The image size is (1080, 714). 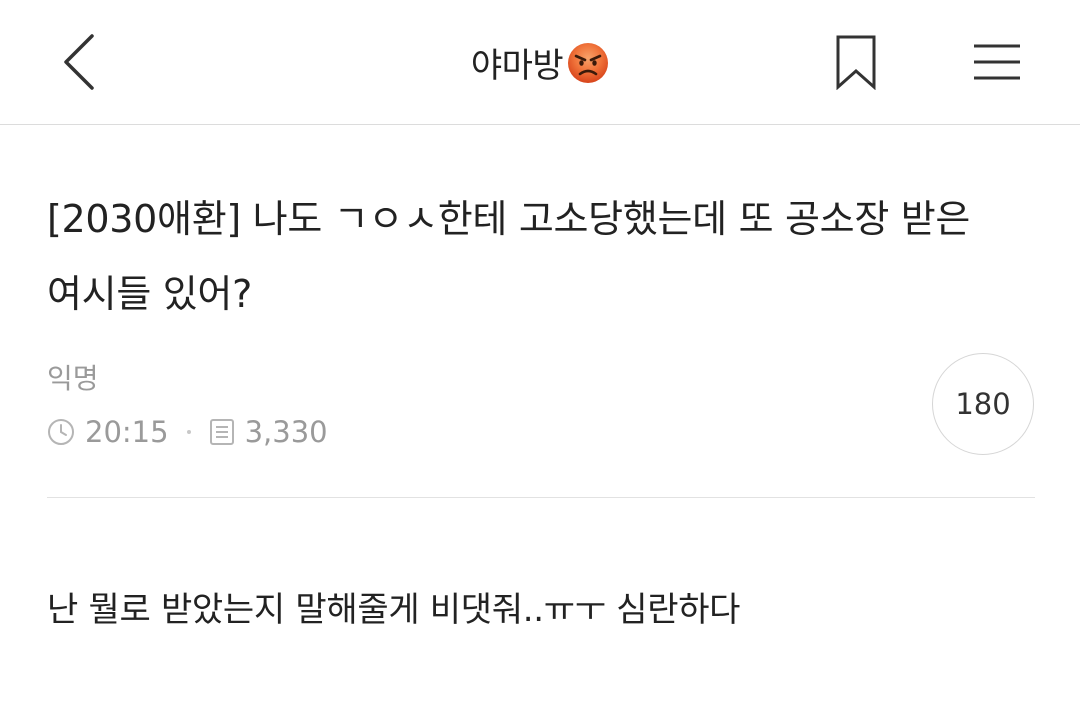 I want to click on back-button, so click(x=80, y=62).